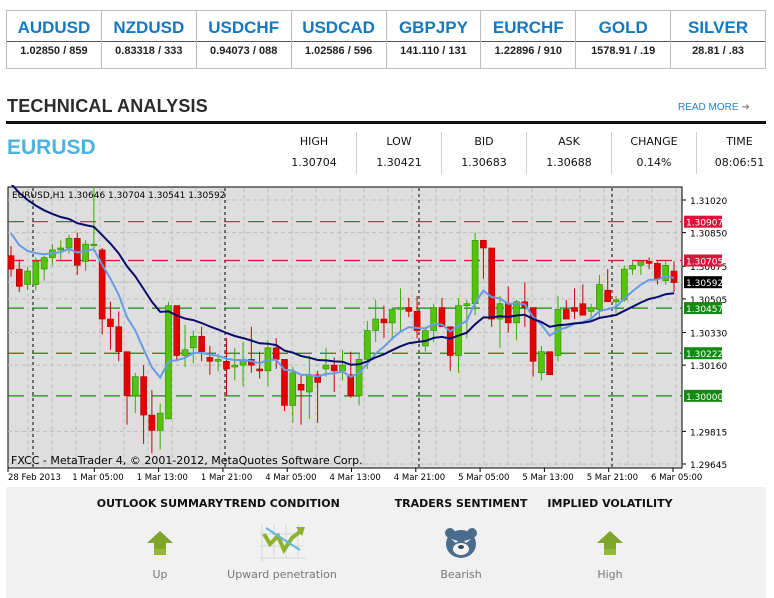 This screenshot has width=774, height=598. I want to click on x-tick-label: 5 Mar 13:00, so click(547, 478).